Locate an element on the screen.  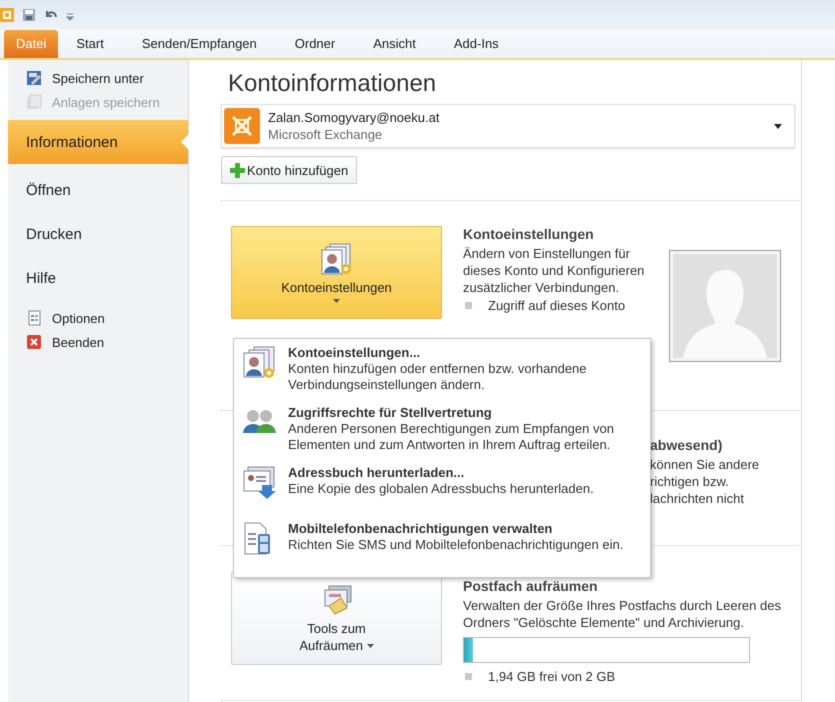
account-settings-button: Kontoeinstellungen is located at coordinates (336, 272).